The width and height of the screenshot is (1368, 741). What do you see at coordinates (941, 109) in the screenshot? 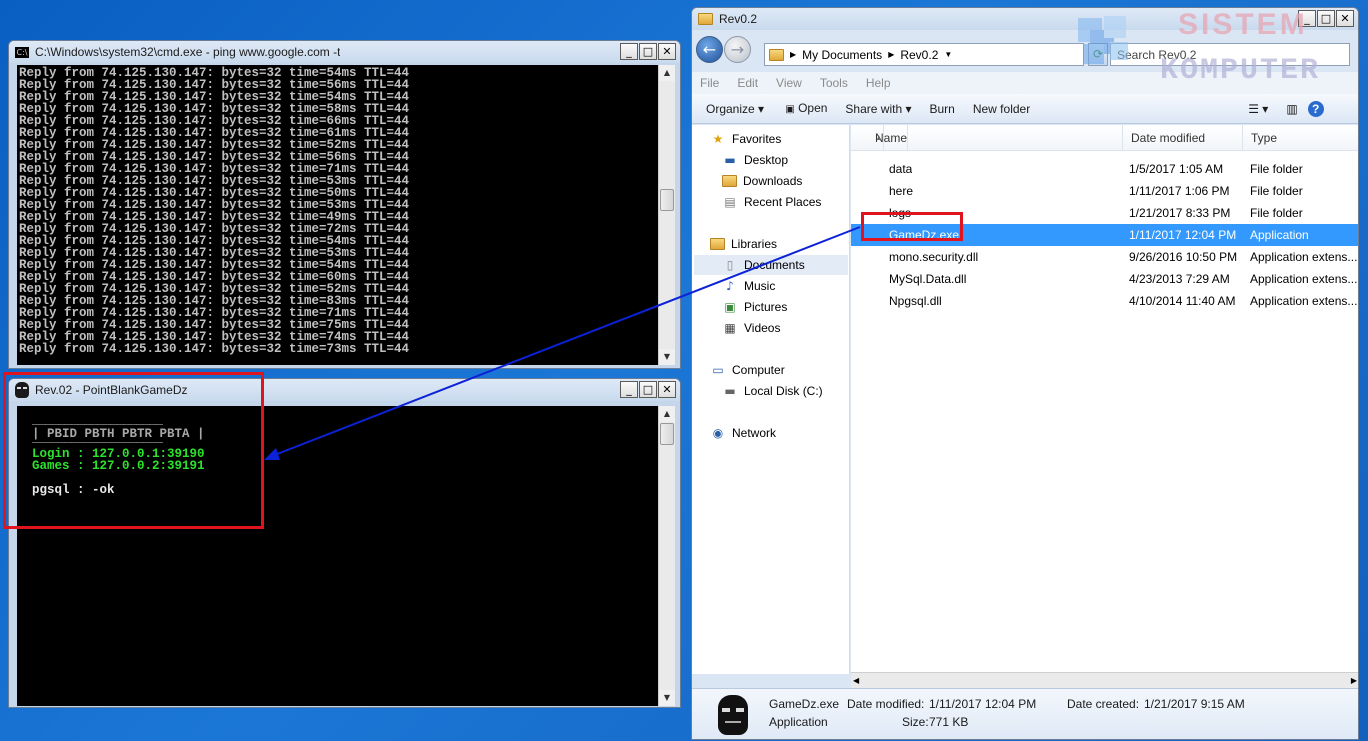
I see `burn-button: Burn` at bounding box center [941, 109].